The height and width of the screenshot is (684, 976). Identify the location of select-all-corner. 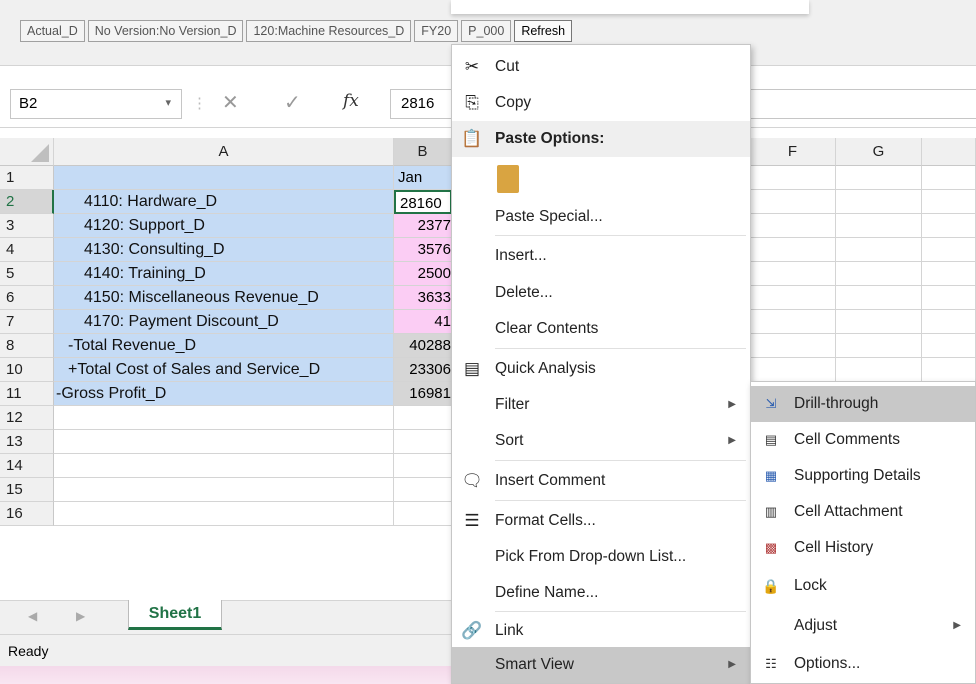
(27, 152).